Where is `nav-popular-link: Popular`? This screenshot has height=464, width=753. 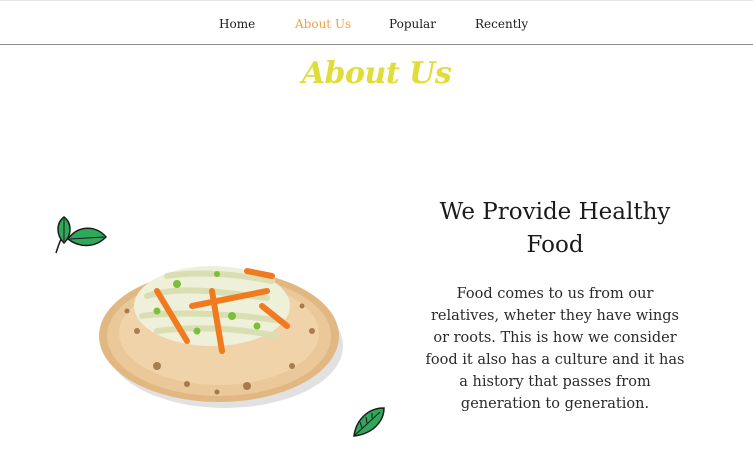
nav-popular-link: Popular is located at coordinates (412, 24).